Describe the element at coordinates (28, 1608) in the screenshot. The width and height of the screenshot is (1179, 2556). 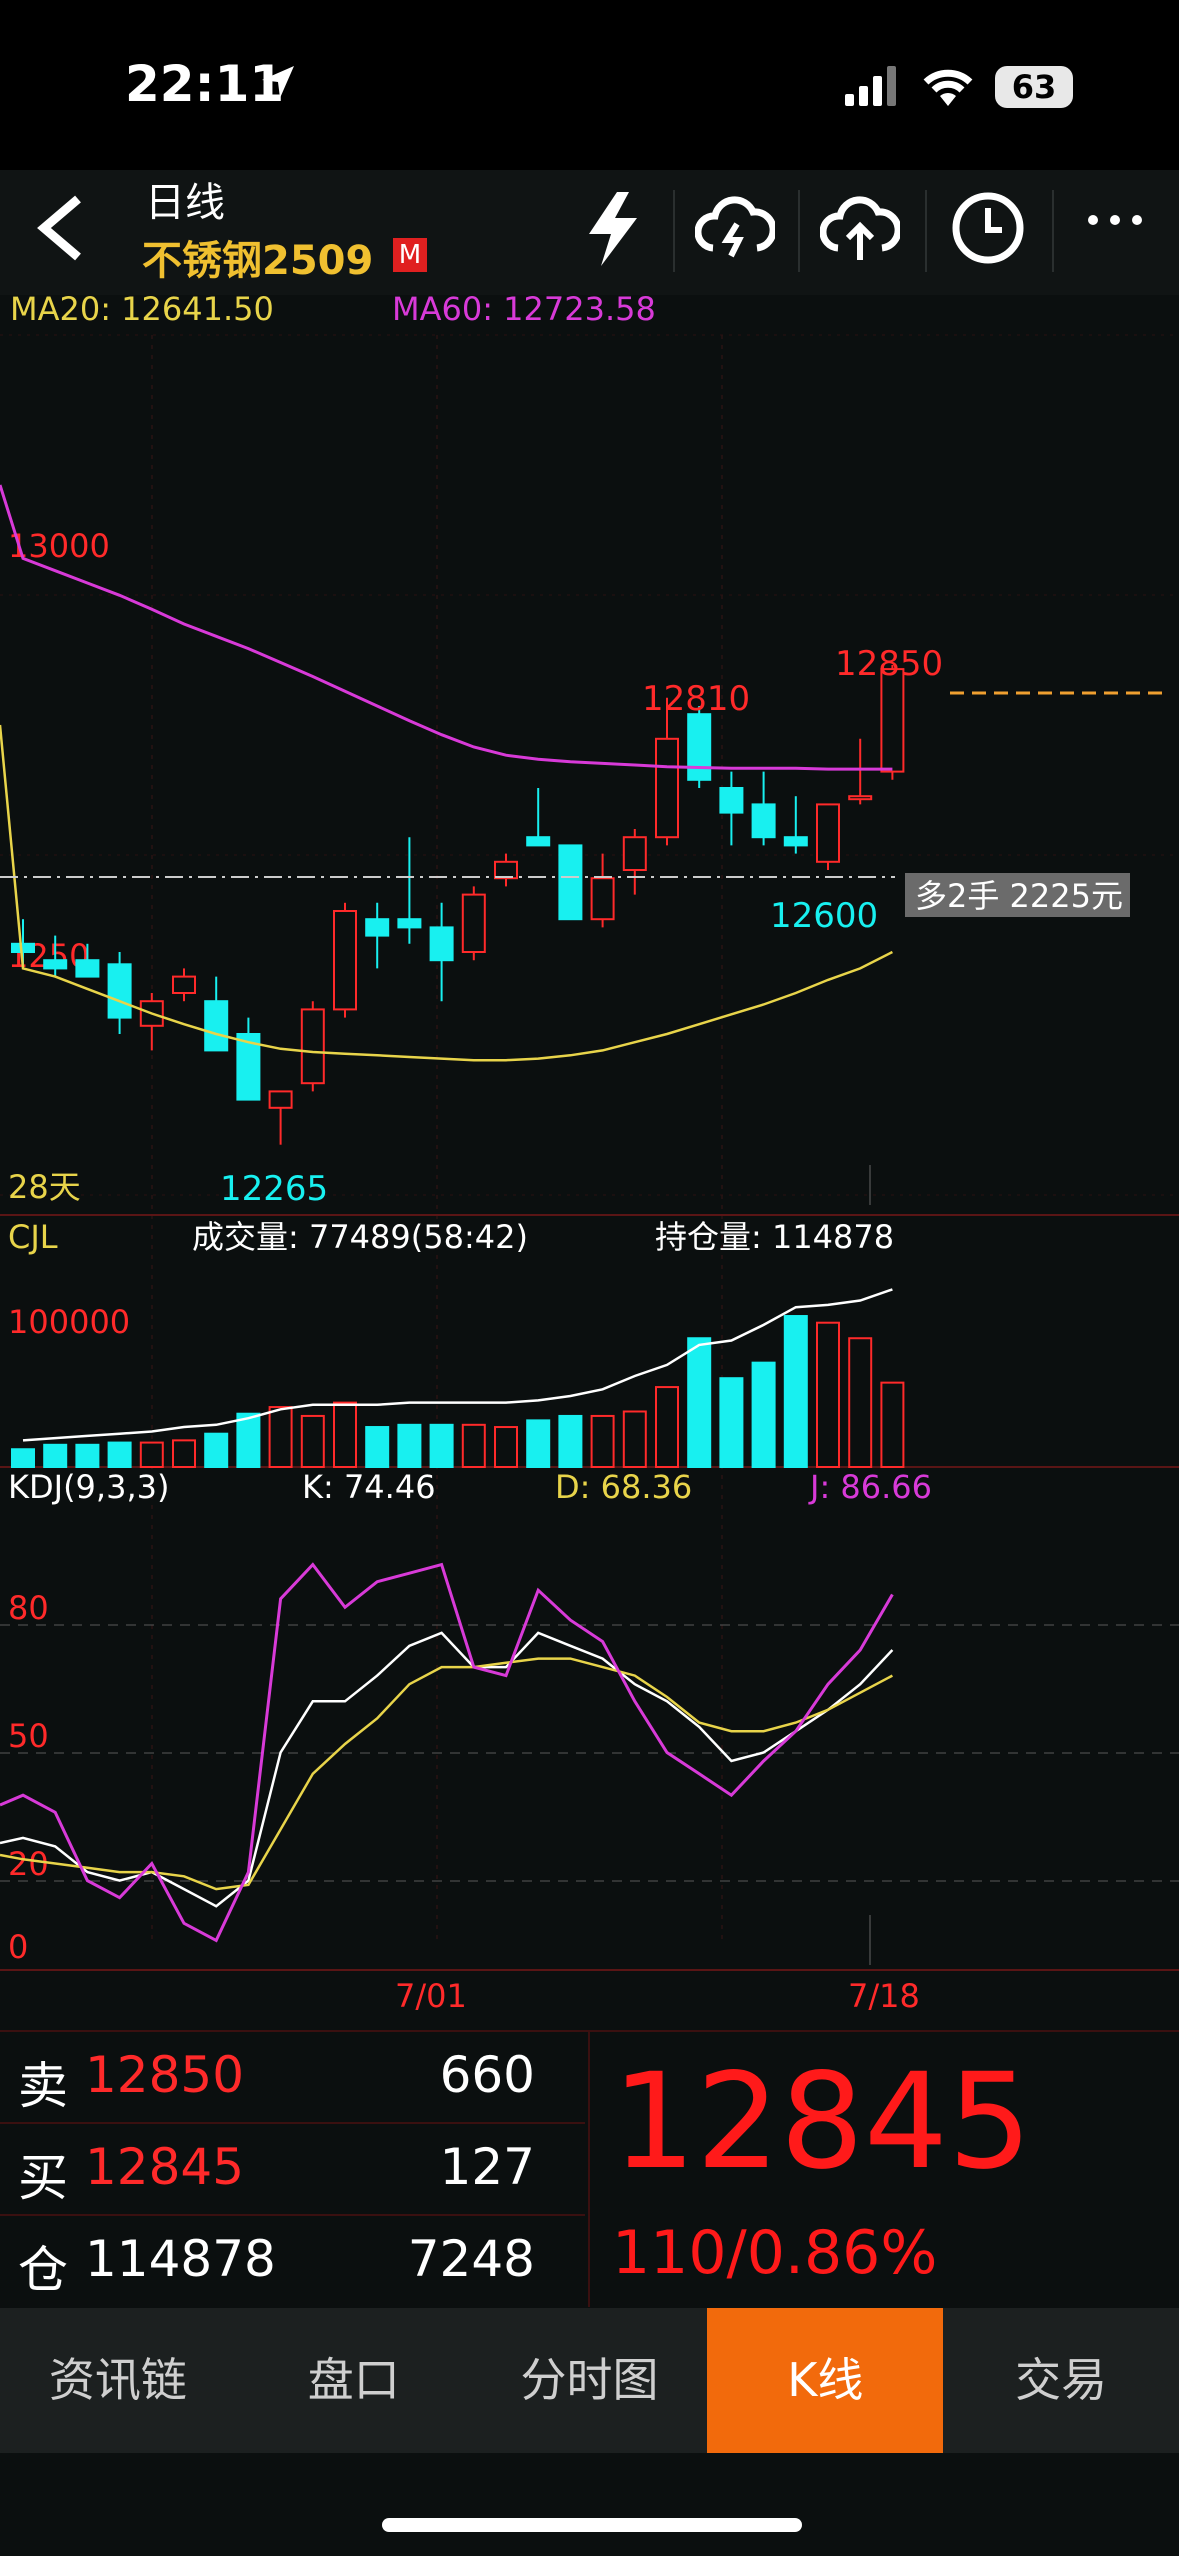
I see `kdj-level-80: 80` at that location.